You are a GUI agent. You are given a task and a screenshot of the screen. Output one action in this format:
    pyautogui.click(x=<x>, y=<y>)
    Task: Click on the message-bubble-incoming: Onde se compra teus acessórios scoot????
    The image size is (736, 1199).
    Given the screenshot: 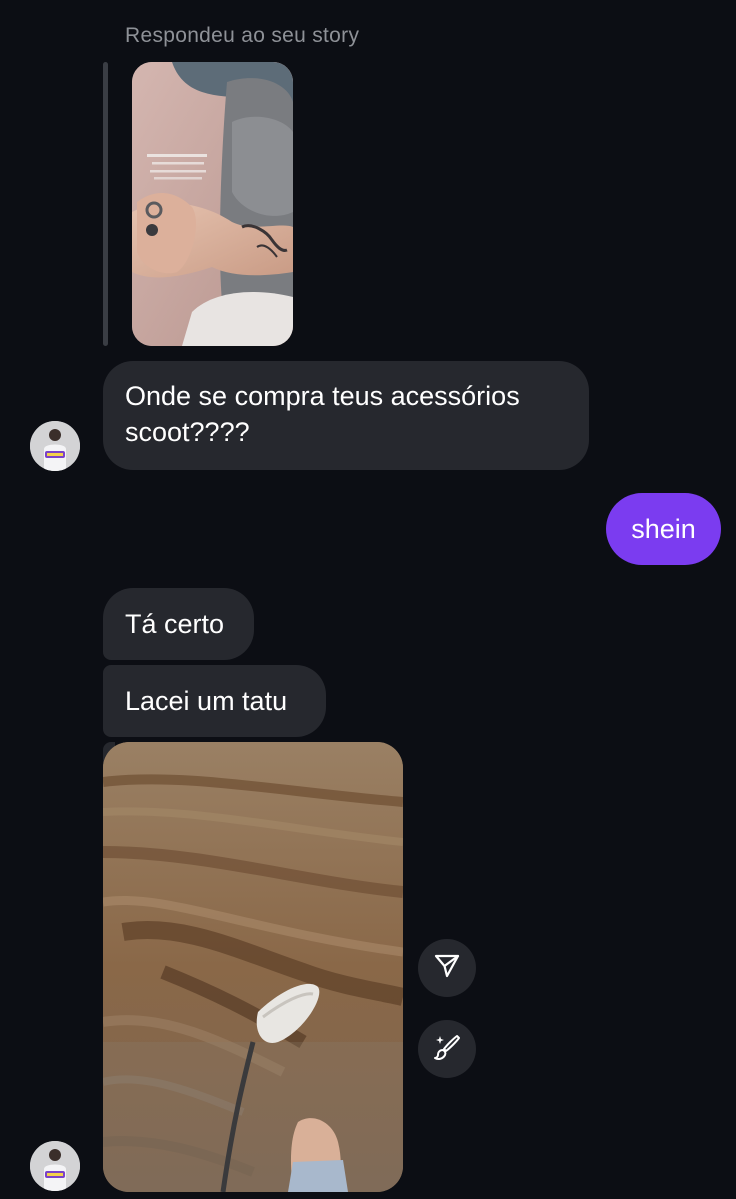 What is the action you would take?
    pyautogui.click(x=346, y=415)
    